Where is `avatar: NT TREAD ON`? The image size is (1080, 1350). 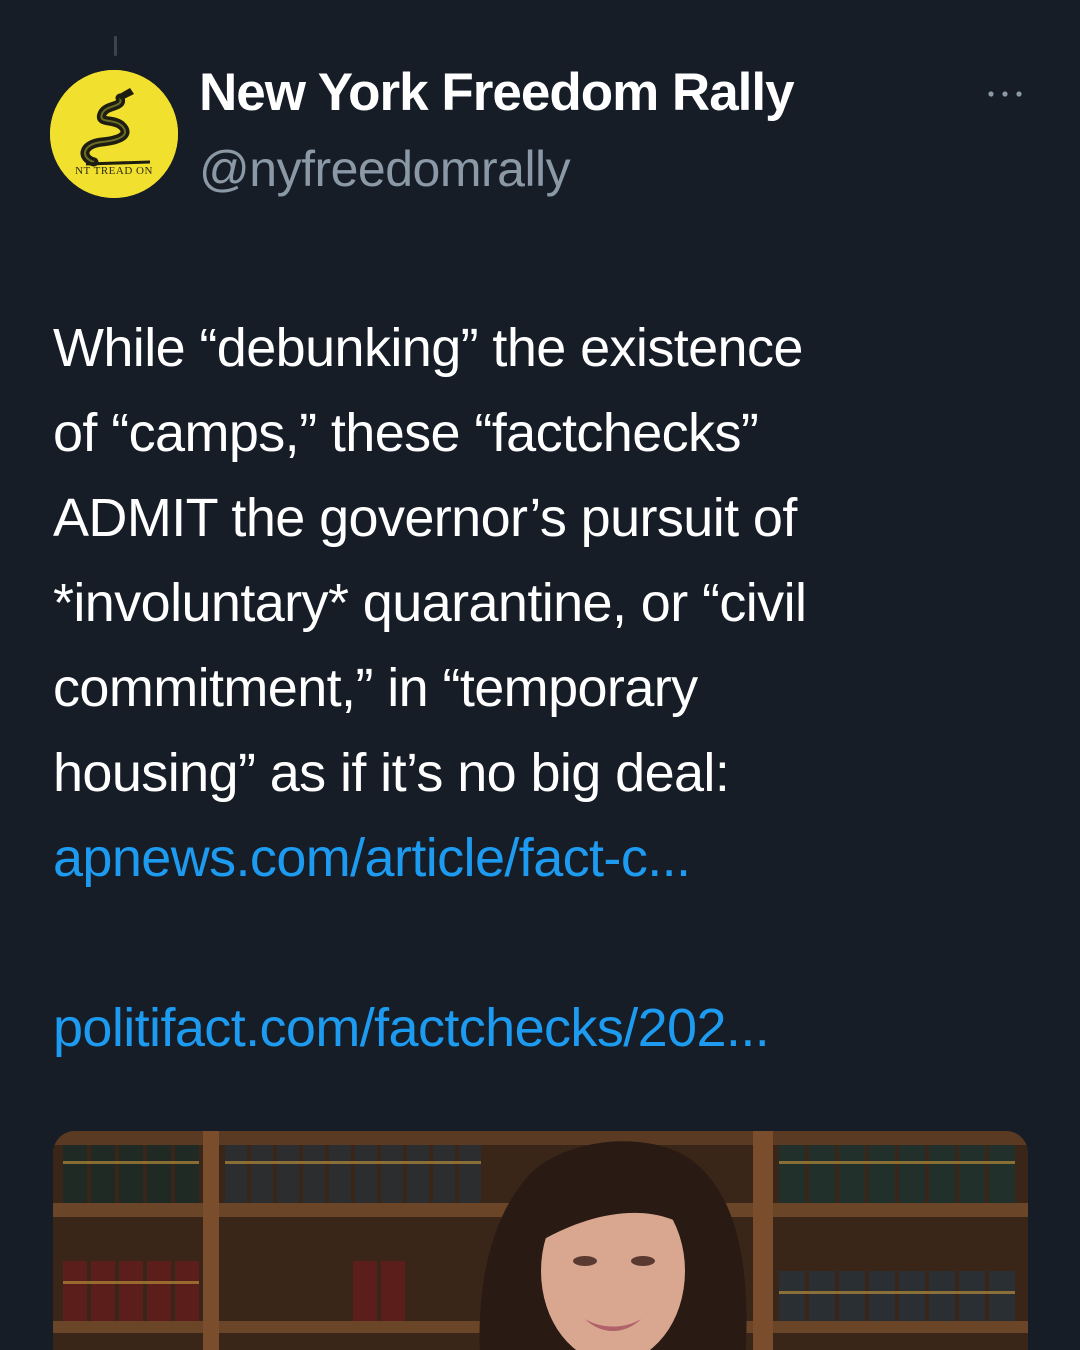 avatar: NT TREAD ON is located at coordinates (114, 134).